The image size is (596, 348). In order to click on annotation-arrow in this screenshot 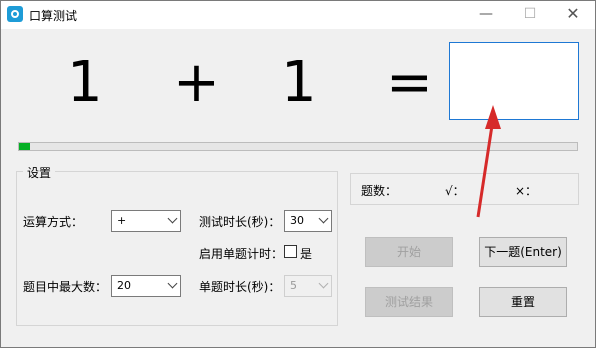, I will do `click(488, 161)`.